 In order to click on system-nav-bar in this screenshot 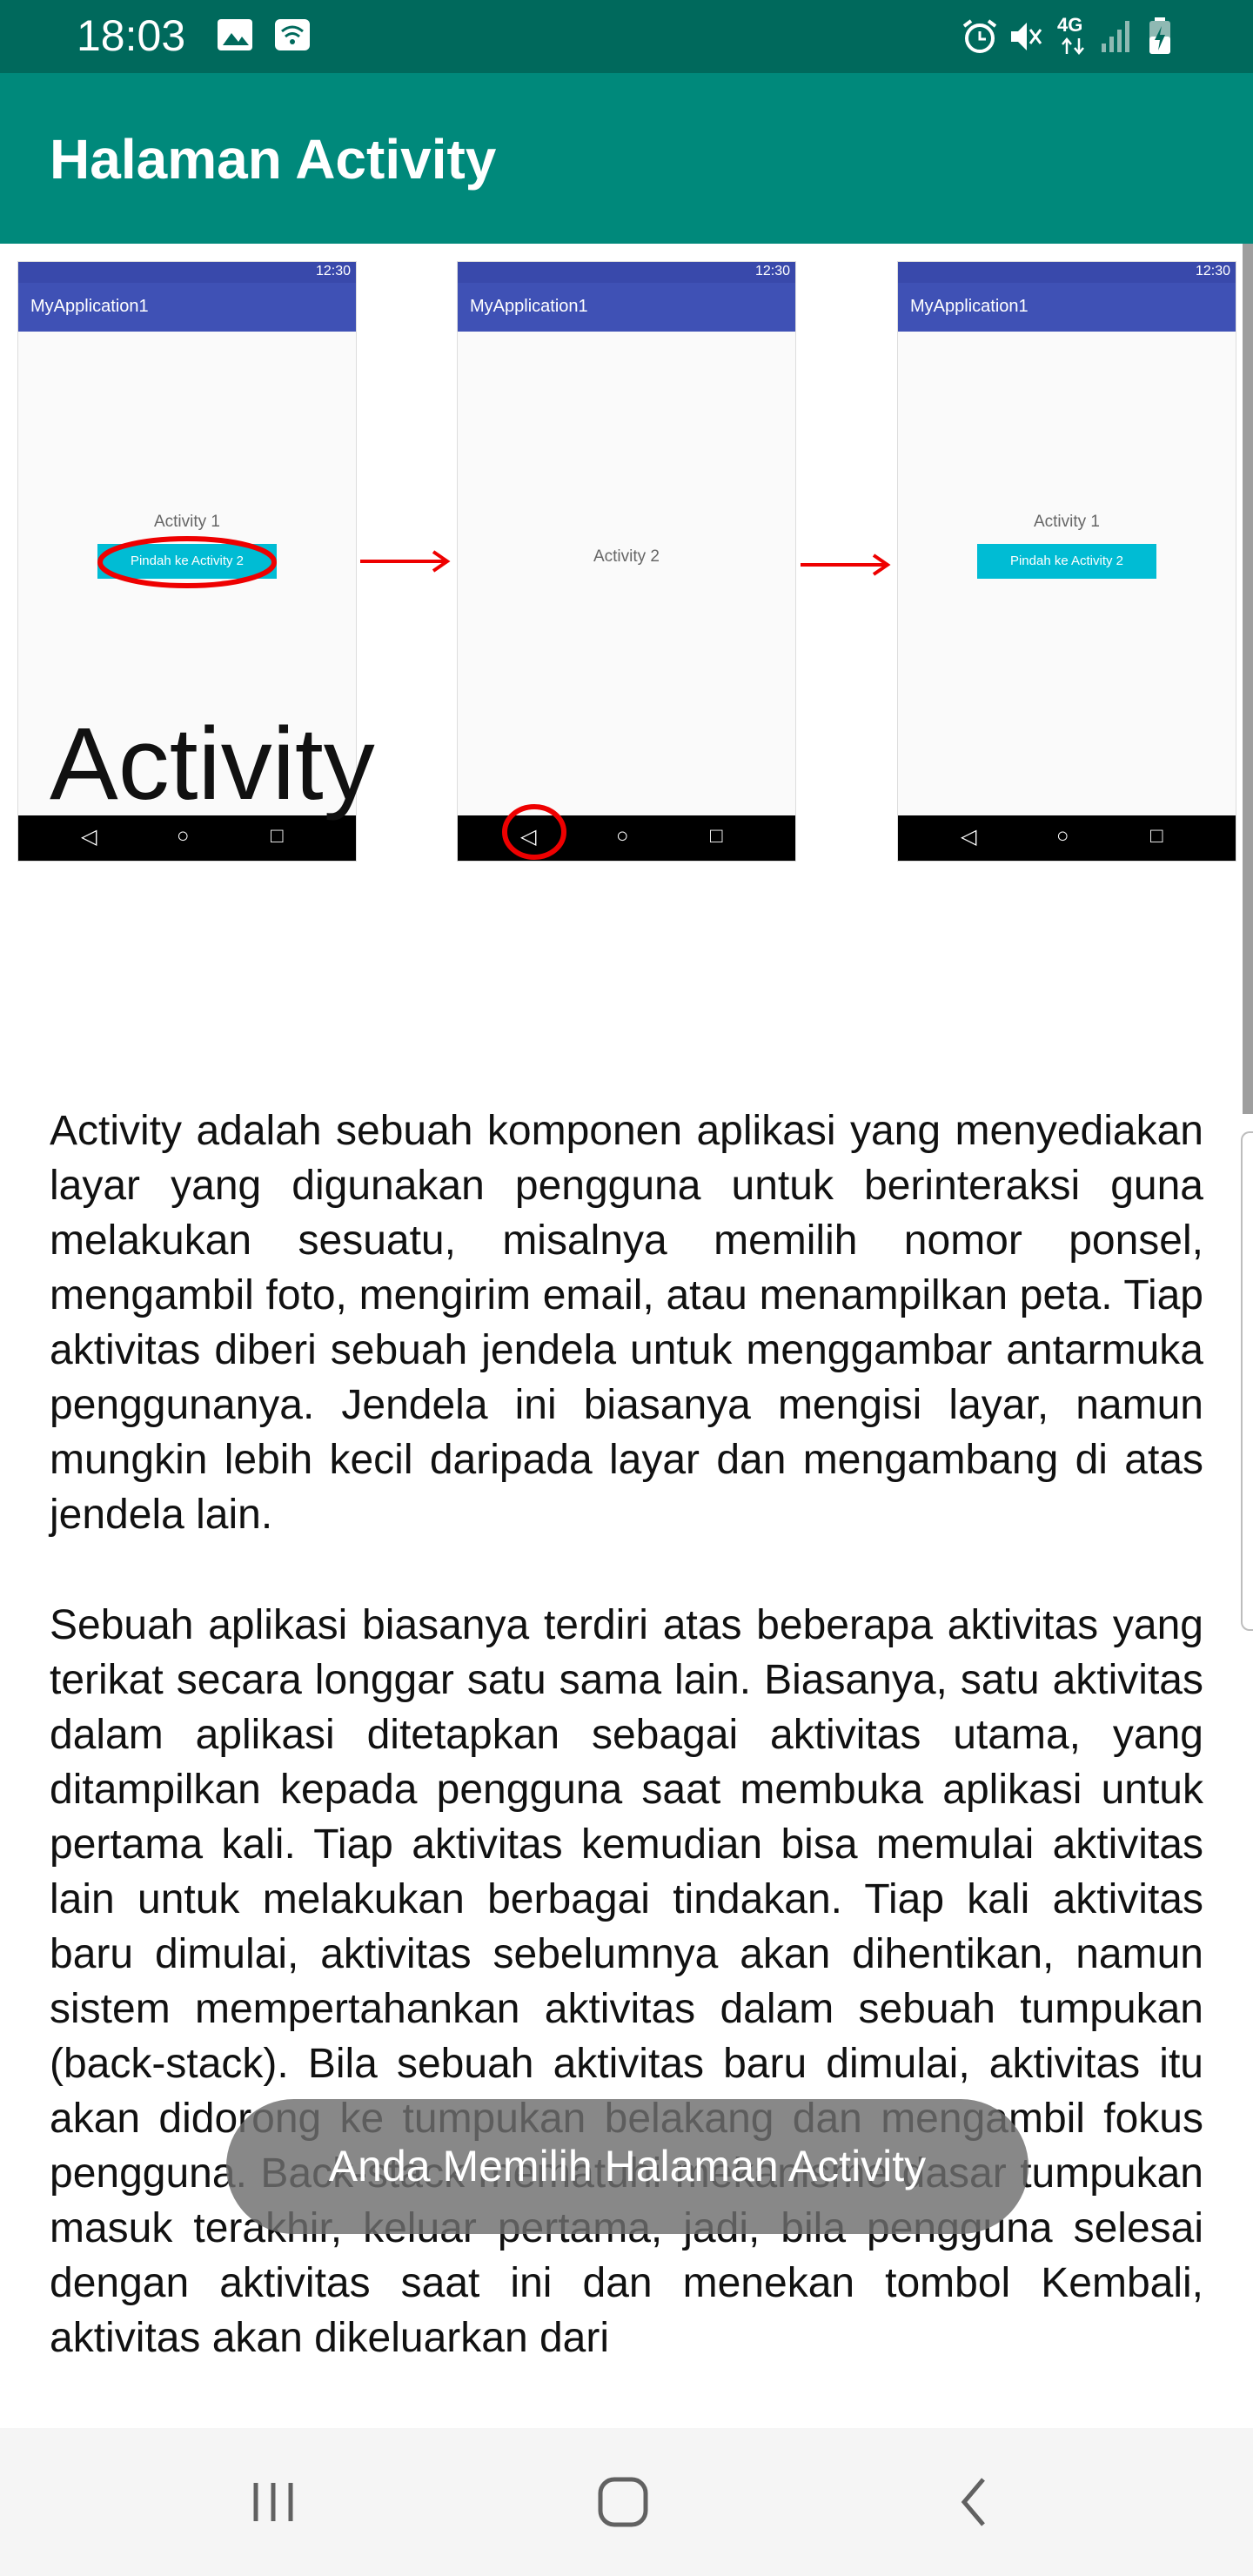, I will do `click(626, 2502)`.